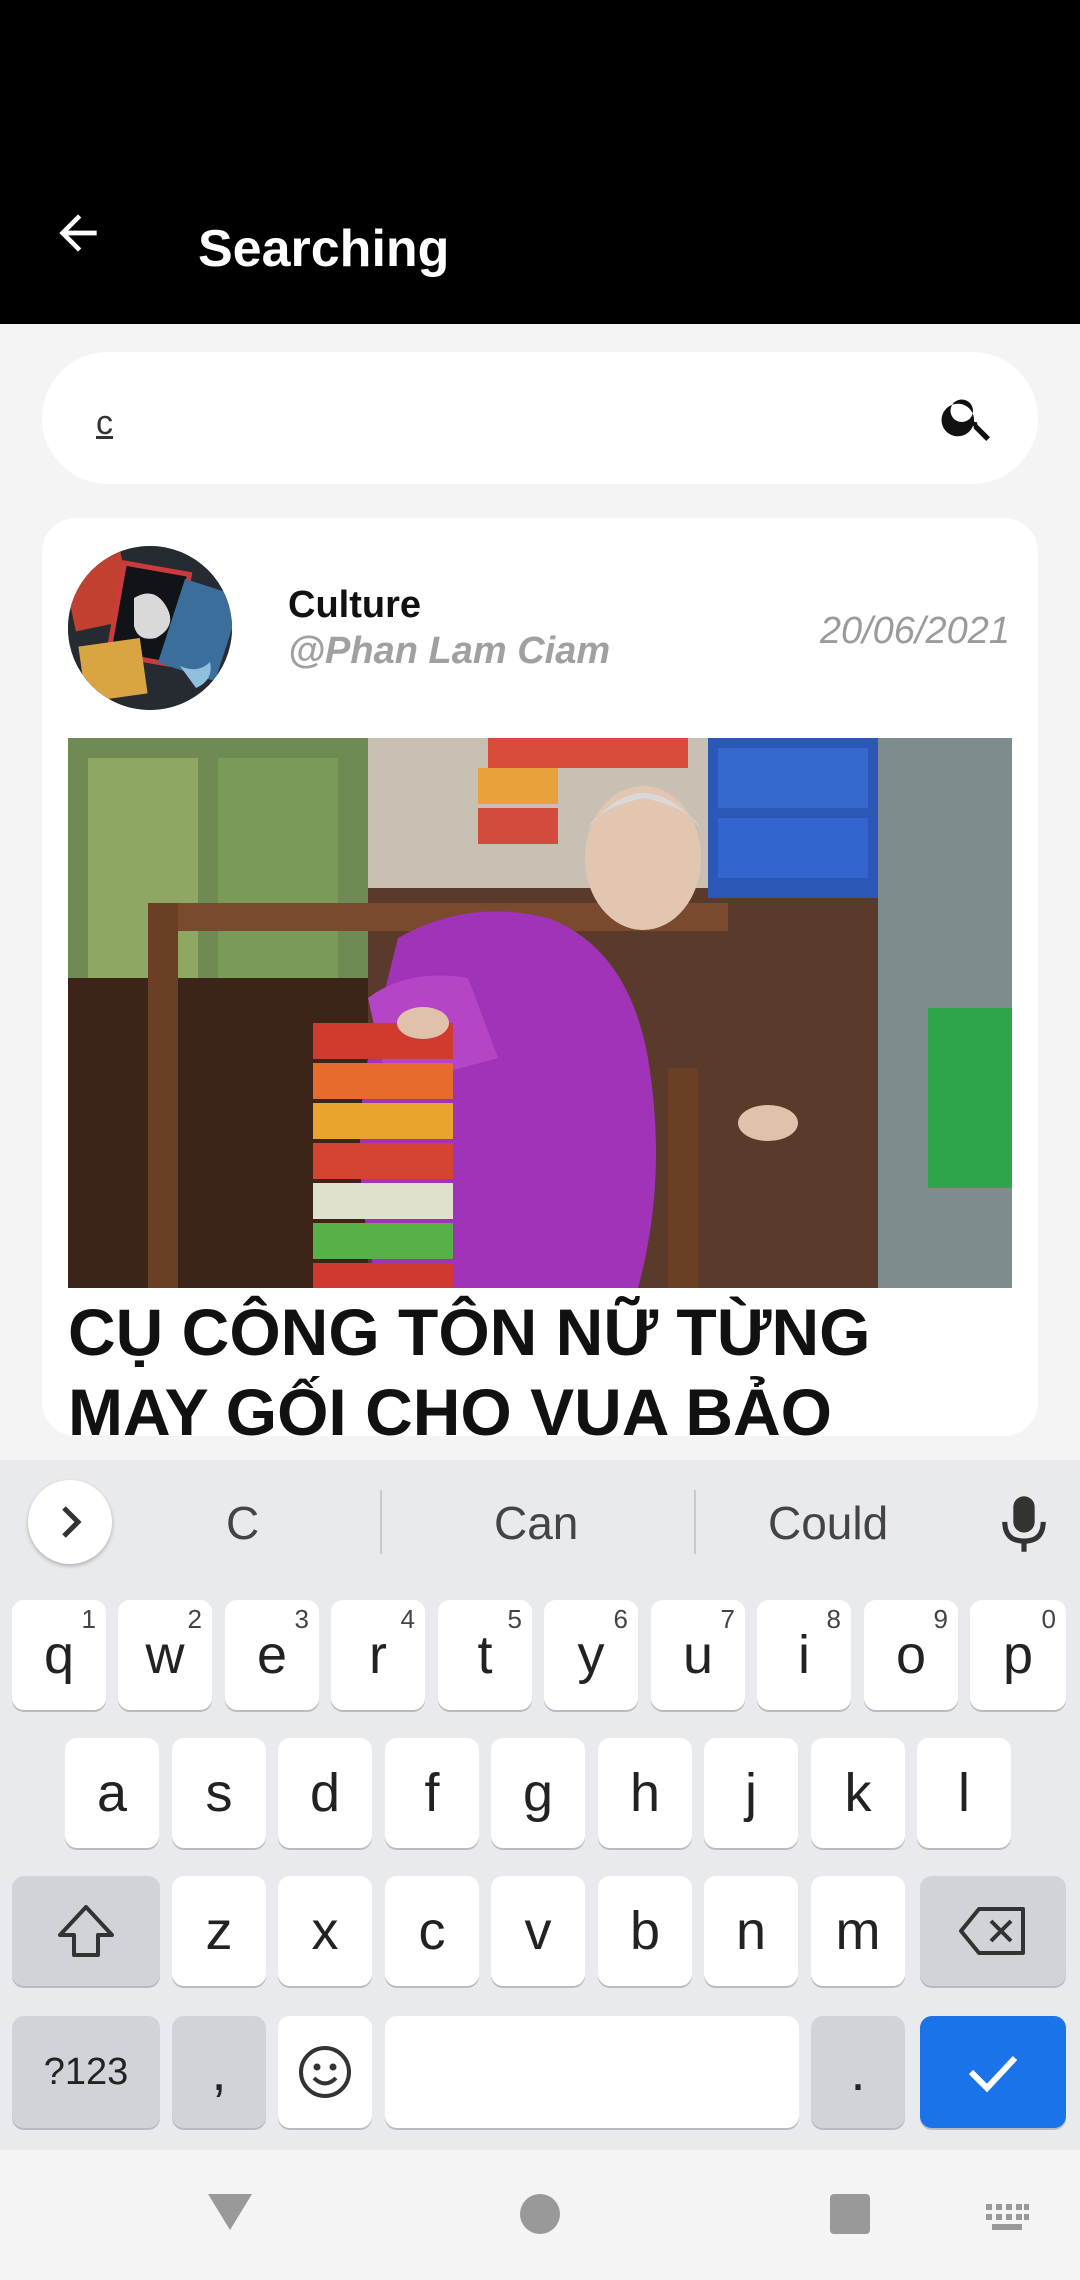 This screenshot has height=2280, width=1080. I want to click on checkmark-icon, so click(993, 2074).